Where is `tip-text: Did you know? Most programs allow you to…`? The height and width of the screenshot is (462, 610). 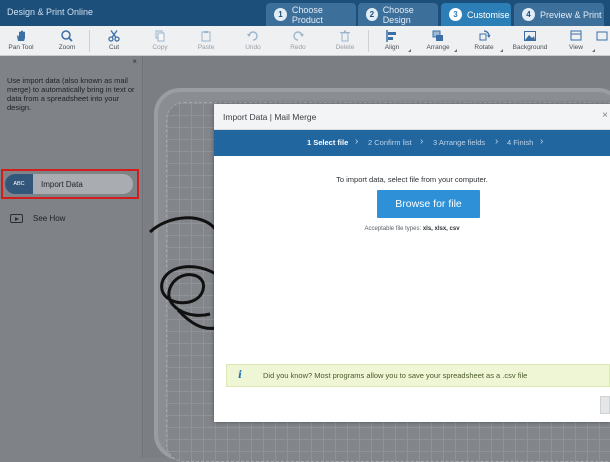
tip-text: Did you know? Most programs allow you to… is located at coordinates (395, 375).